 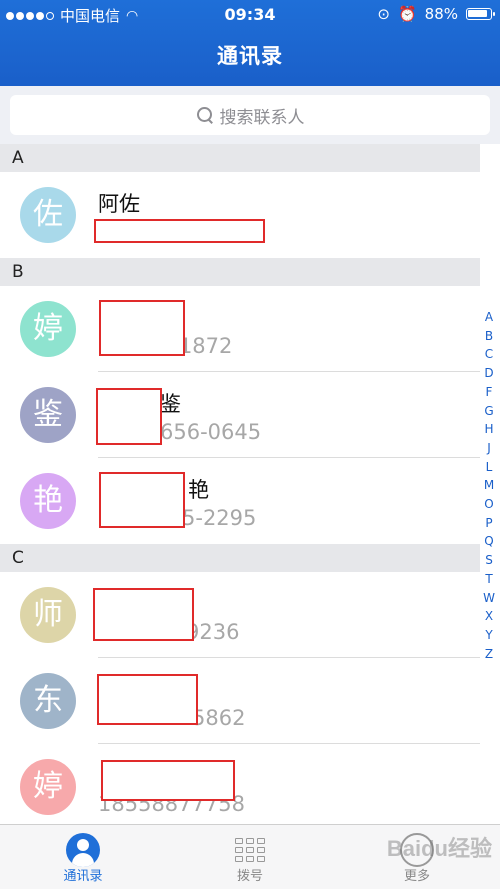 I want to click on avatar: 东, so click(x=48, y=701).